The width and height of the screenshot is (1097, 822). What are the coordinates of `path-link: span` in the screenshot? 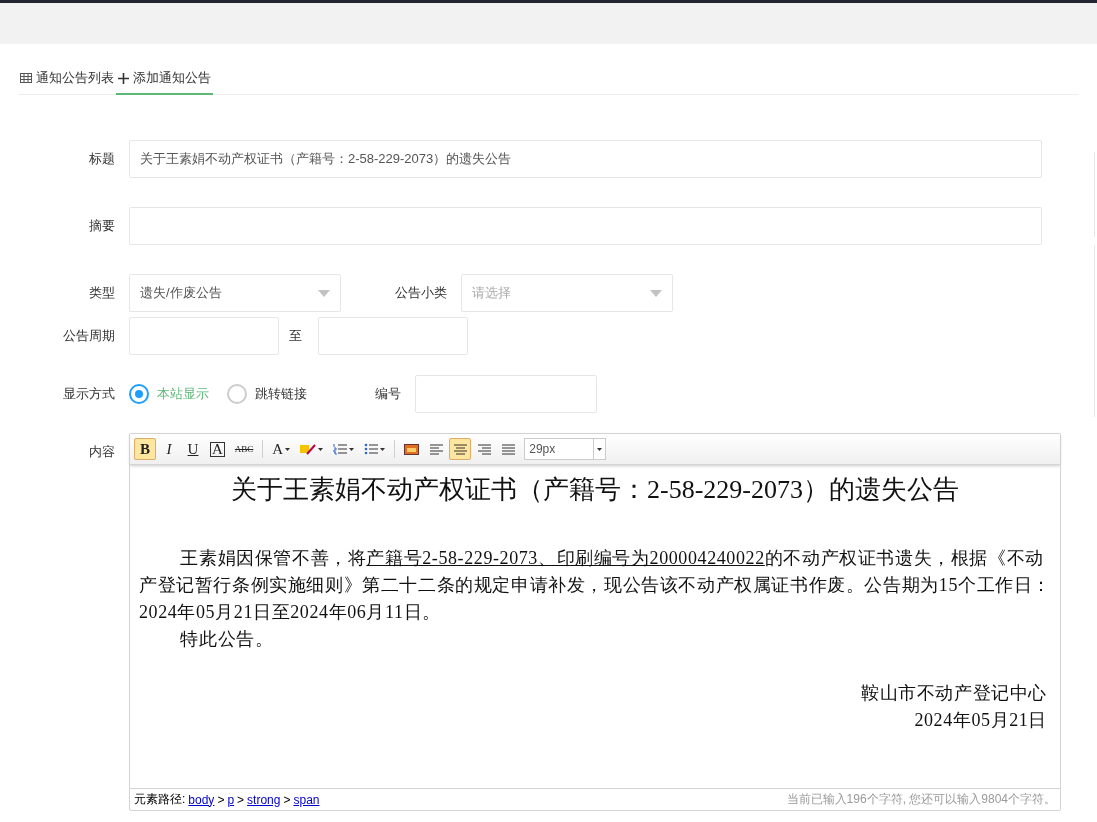 It's located at (306, 799).